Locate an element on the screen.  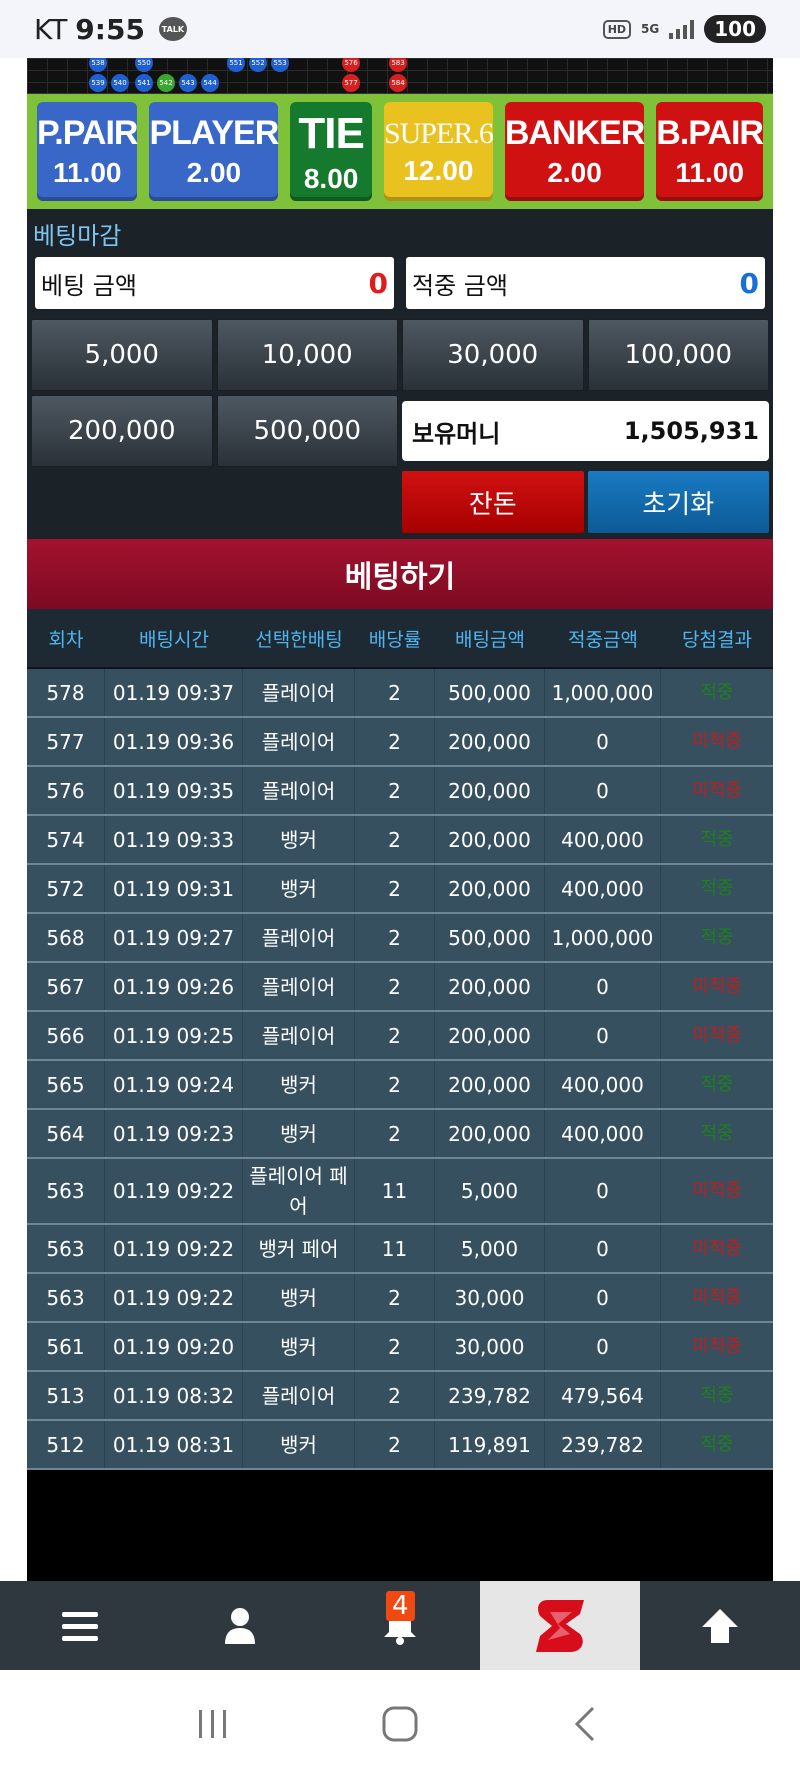
roadmap-dot: 539 is located at coordinates (98, 83).